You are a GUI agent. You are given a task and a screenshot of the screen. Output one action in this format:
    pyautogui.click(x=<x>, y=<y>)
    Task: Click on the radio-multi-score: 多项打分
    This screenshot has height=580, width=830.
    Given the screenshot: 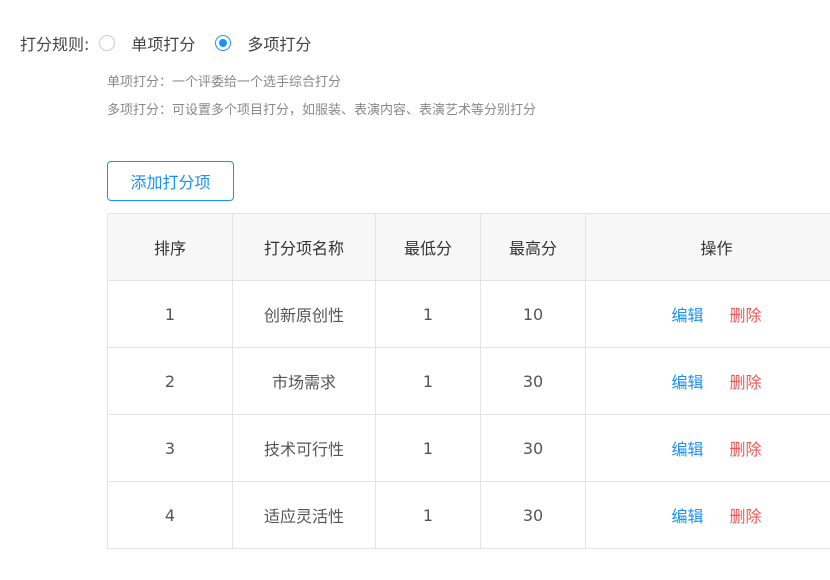 What is the action you would take?
    pyautogui.click(x=263, y=43)
    